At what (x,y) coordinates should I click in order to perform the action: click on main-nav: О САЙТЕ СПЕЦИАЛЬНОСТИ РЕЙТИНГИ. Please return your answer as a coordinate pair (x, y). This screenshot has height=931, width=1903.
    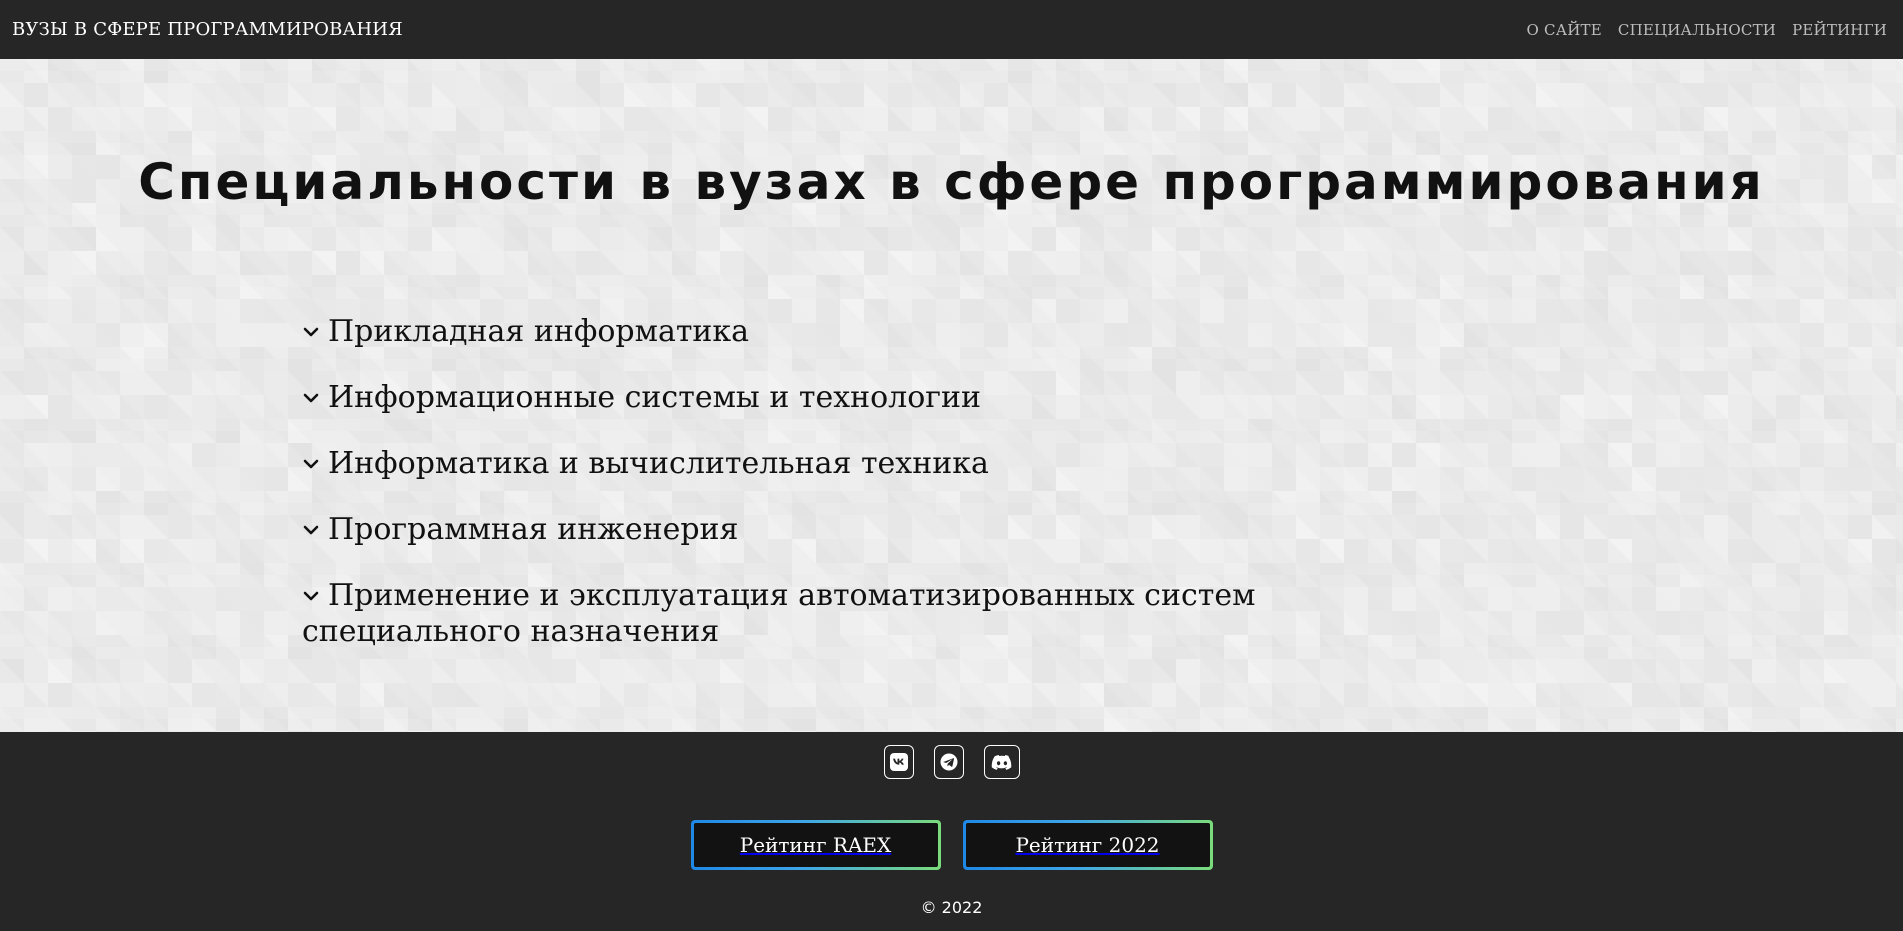
    Looking at the image, I should click on (1707, 30).